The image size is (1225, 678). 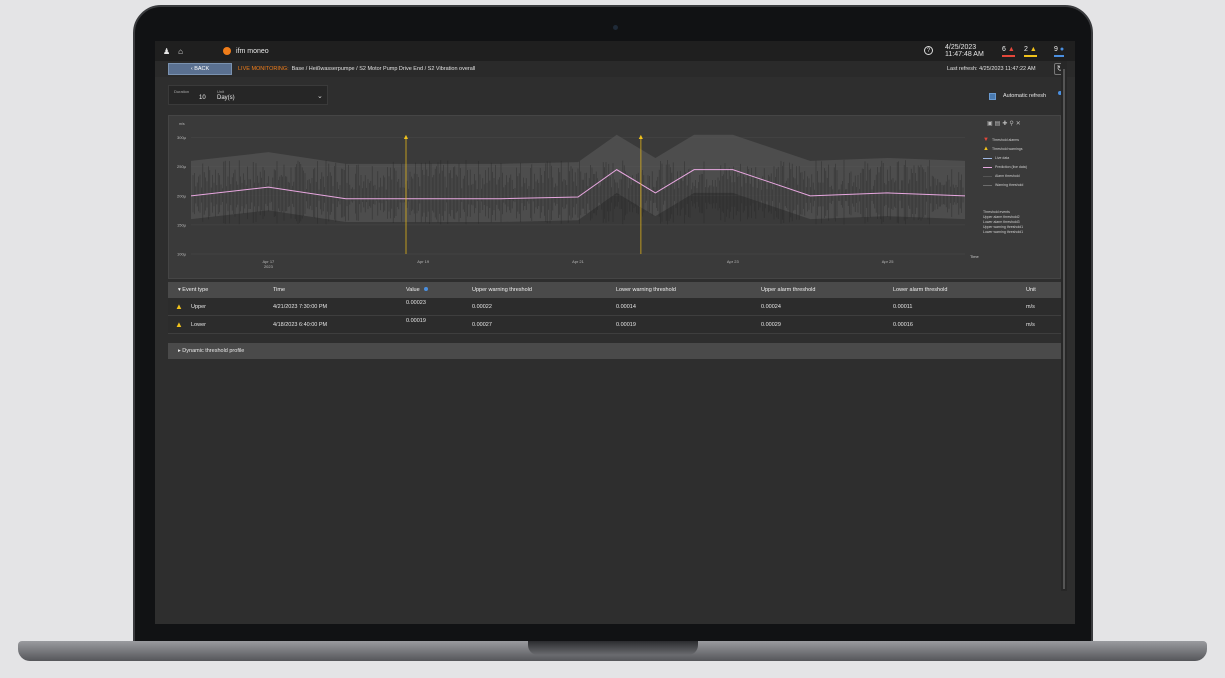 What do you see at coordinates (416, 321) in the screenshot?
I see `cell-value: 0.00019` at bounding box center [416, 321].